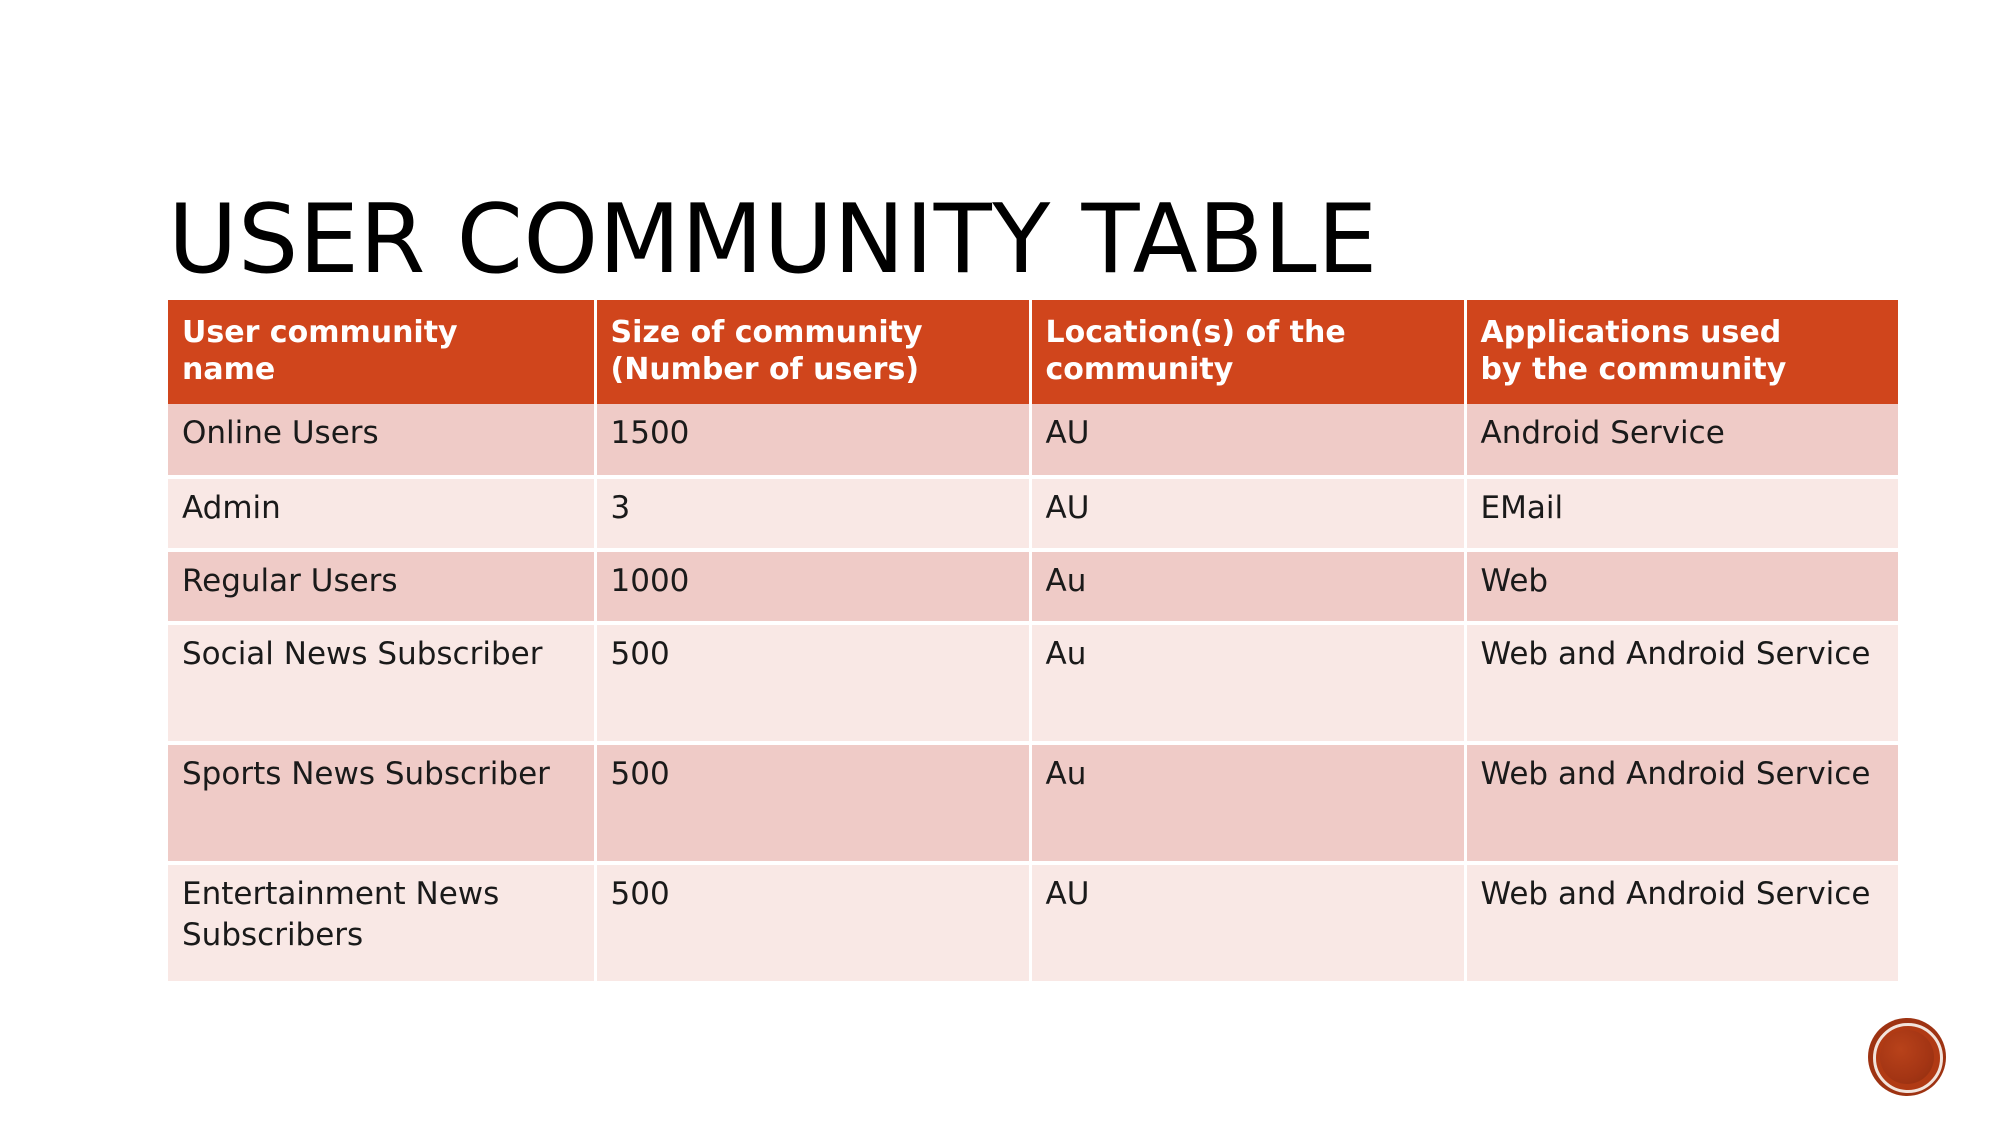 This screenshot has height=1125, width=2001. I want to click on header-line-2: by the community, so click(1633, 369).